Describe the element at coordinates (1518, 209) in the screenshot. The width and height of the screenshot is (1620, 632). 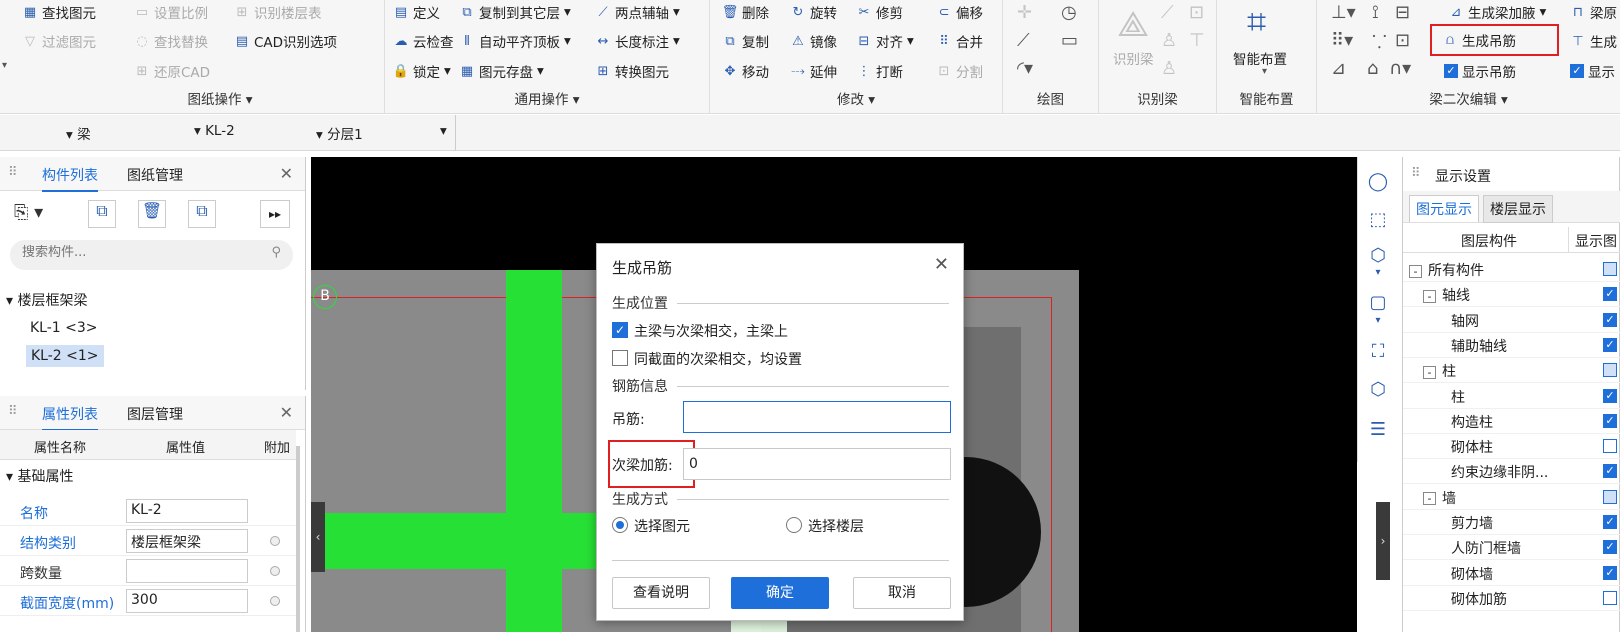
I see `tab-floor-display: 楼层显示` at that location.